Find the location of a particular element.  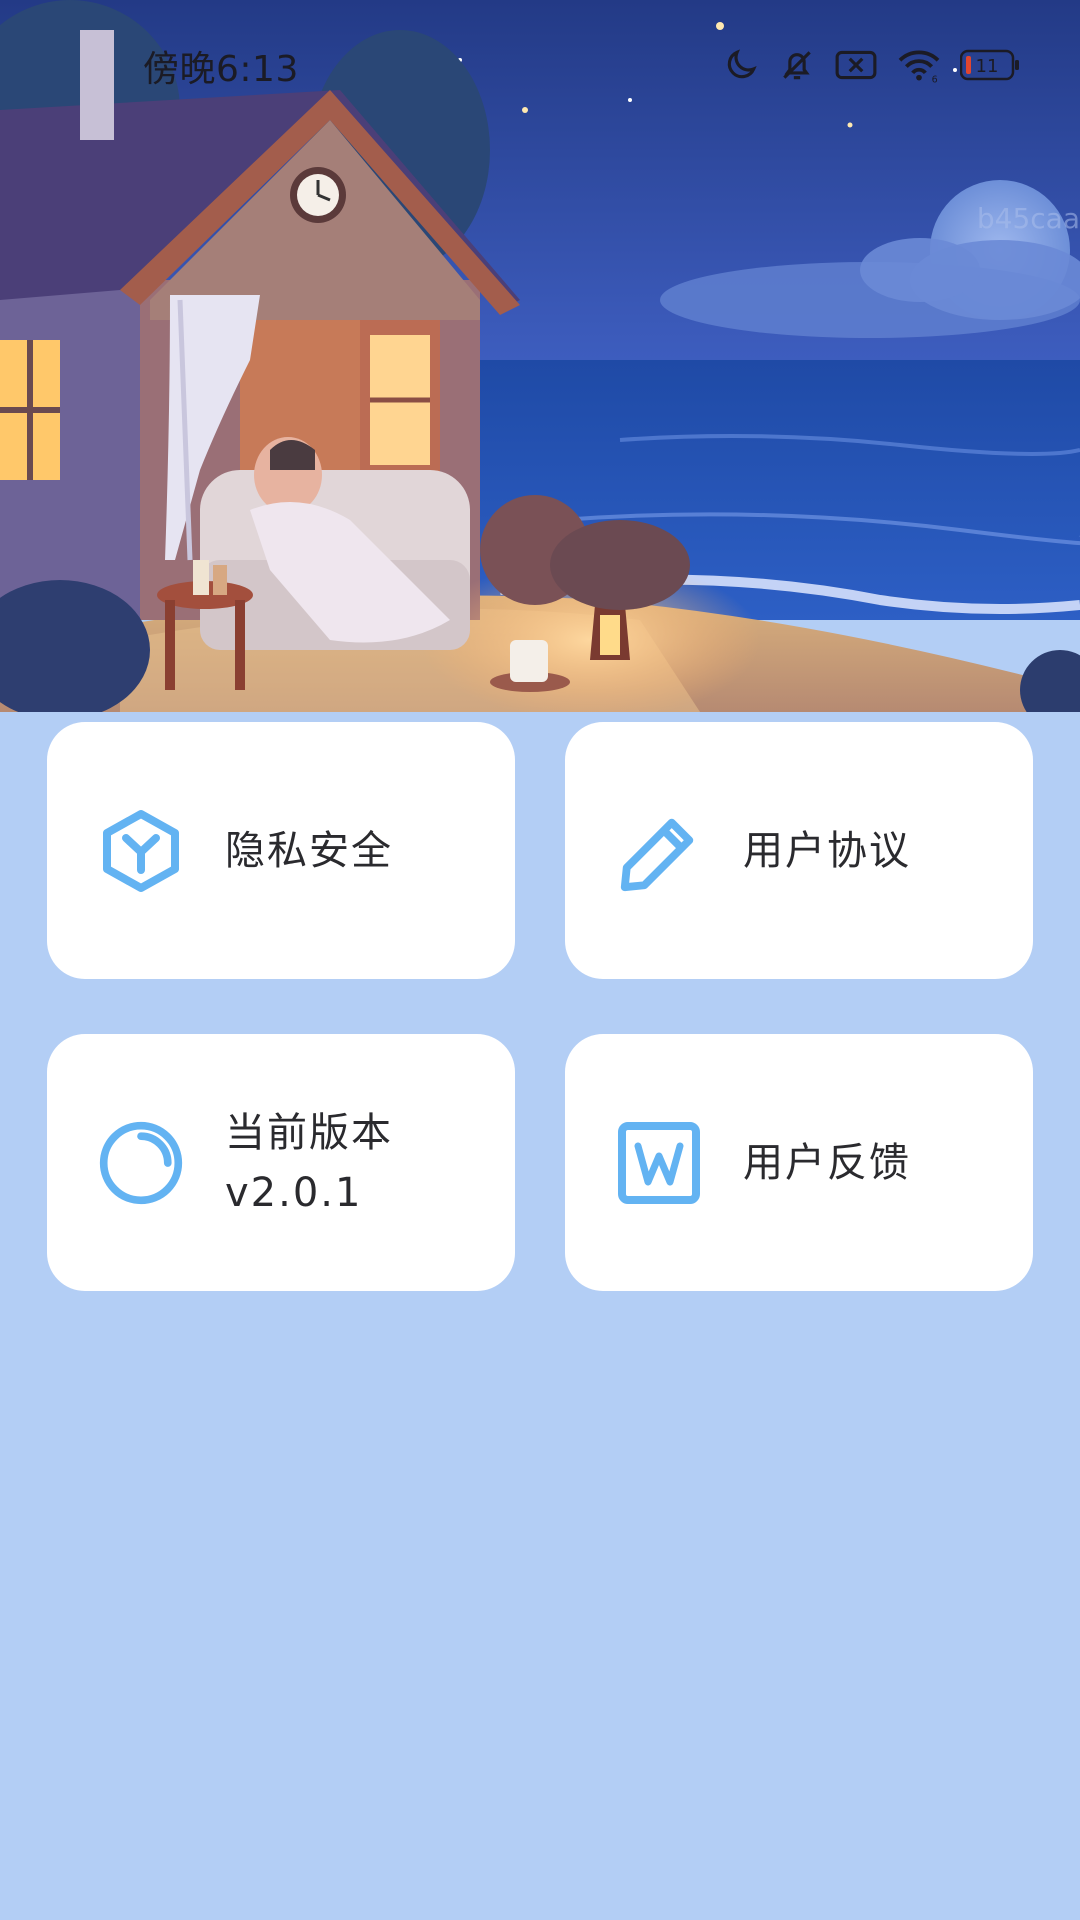

user-feedback-card: 用户反馈 is located at coordinates (799, 1162).